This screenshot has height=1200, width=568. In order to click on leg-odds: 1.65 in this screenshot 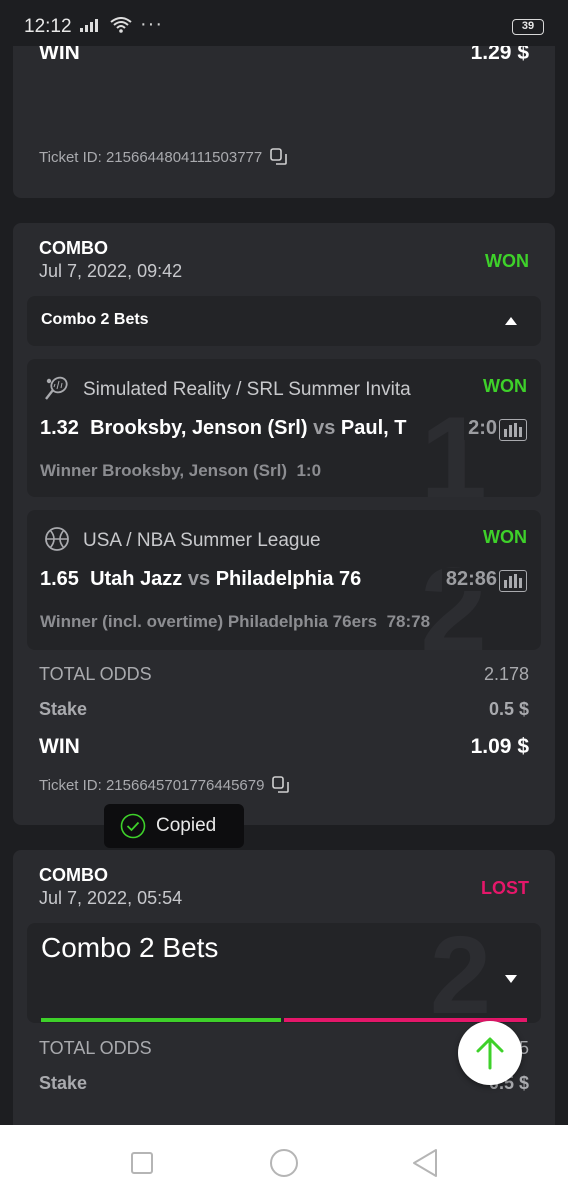, I will do `click(59, 579)`.